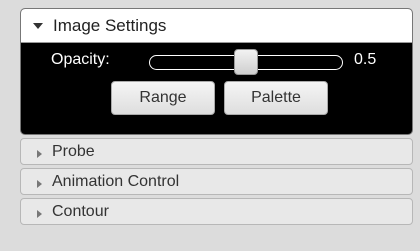 This screenshot has width=420, height=251. Describe the element at coordinates (38, 25) in the screenshot. I see `triangle-down-icon` at that location.